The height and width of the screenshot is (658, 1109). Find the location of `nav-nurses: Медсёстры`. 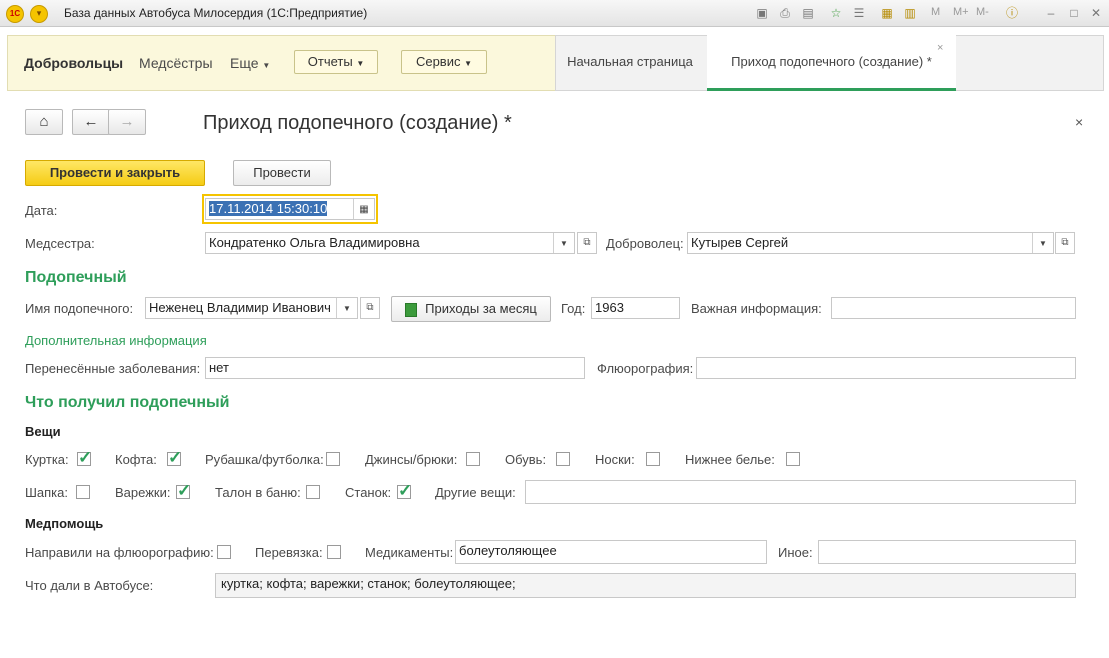

nav-nurses: Медсёстры is located at coordinates (176, 63).